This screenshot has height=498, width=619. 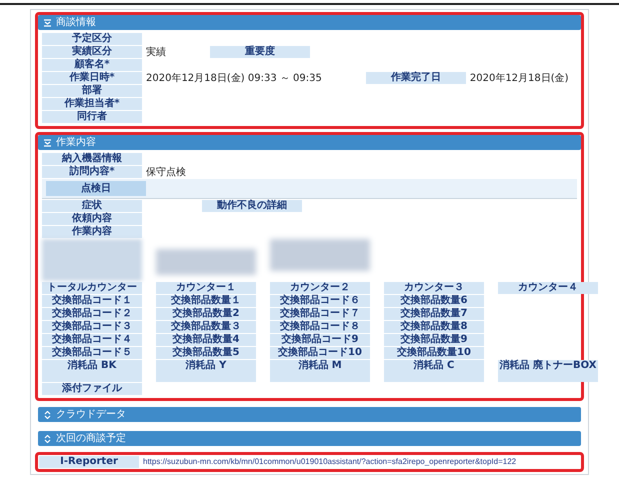 What do you see at coordinates (434, 371) in the screenshot?
I see `field-label: 消耗品 C` at bounding box center [434, 371].